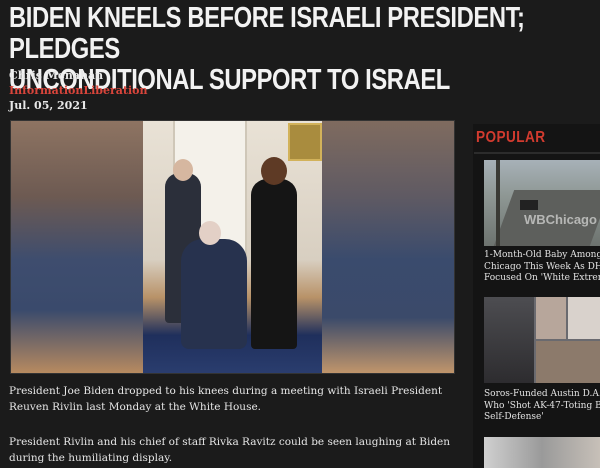 This screenshot has height=468, width=600. I want to click on popular-item-1-thumbnail: WBChicago, so click(542, 203).